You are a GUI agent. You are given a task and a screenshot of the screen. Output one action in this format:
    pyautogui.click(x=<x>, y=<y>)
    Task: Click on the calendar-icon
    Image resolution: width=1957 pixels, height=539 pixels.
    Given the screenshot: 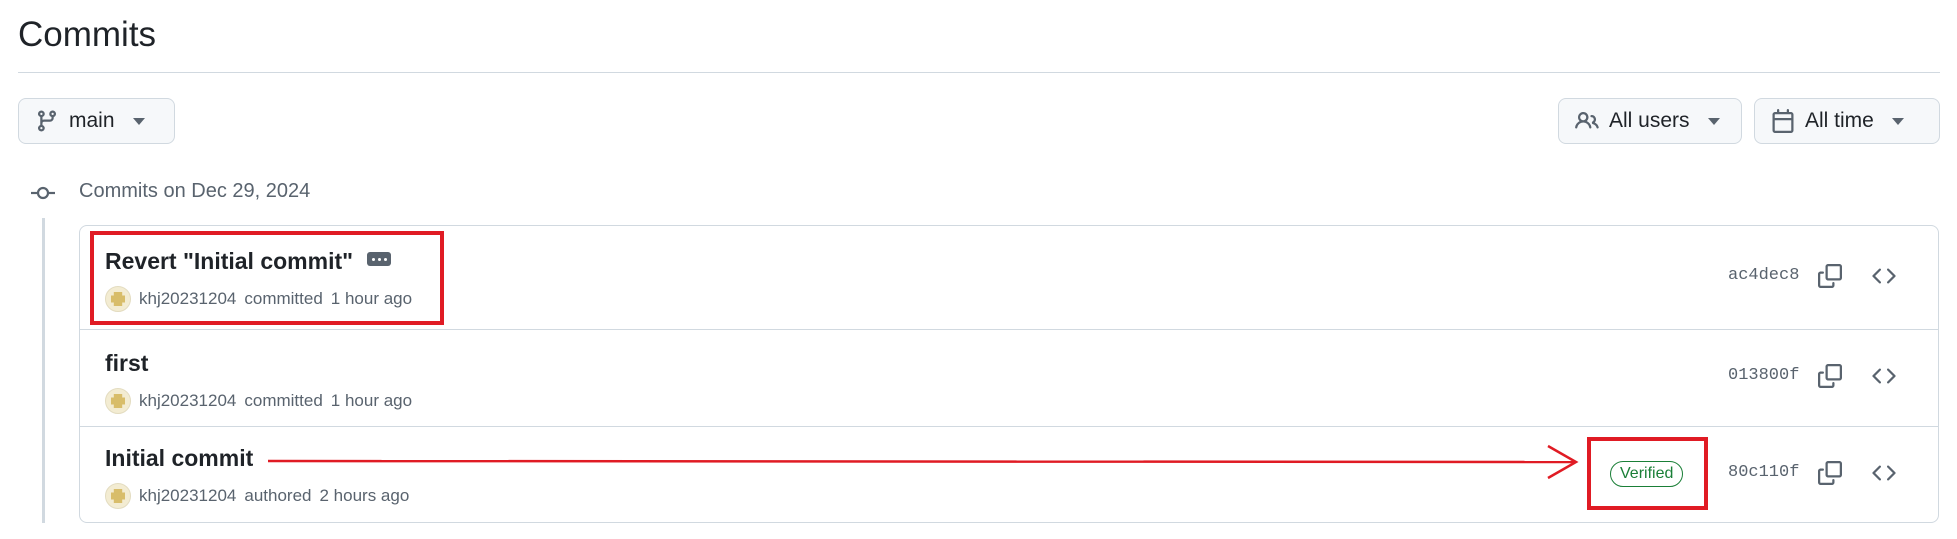 What is the action you would take?
    pyautogui.click(x=1783, y=121)
    